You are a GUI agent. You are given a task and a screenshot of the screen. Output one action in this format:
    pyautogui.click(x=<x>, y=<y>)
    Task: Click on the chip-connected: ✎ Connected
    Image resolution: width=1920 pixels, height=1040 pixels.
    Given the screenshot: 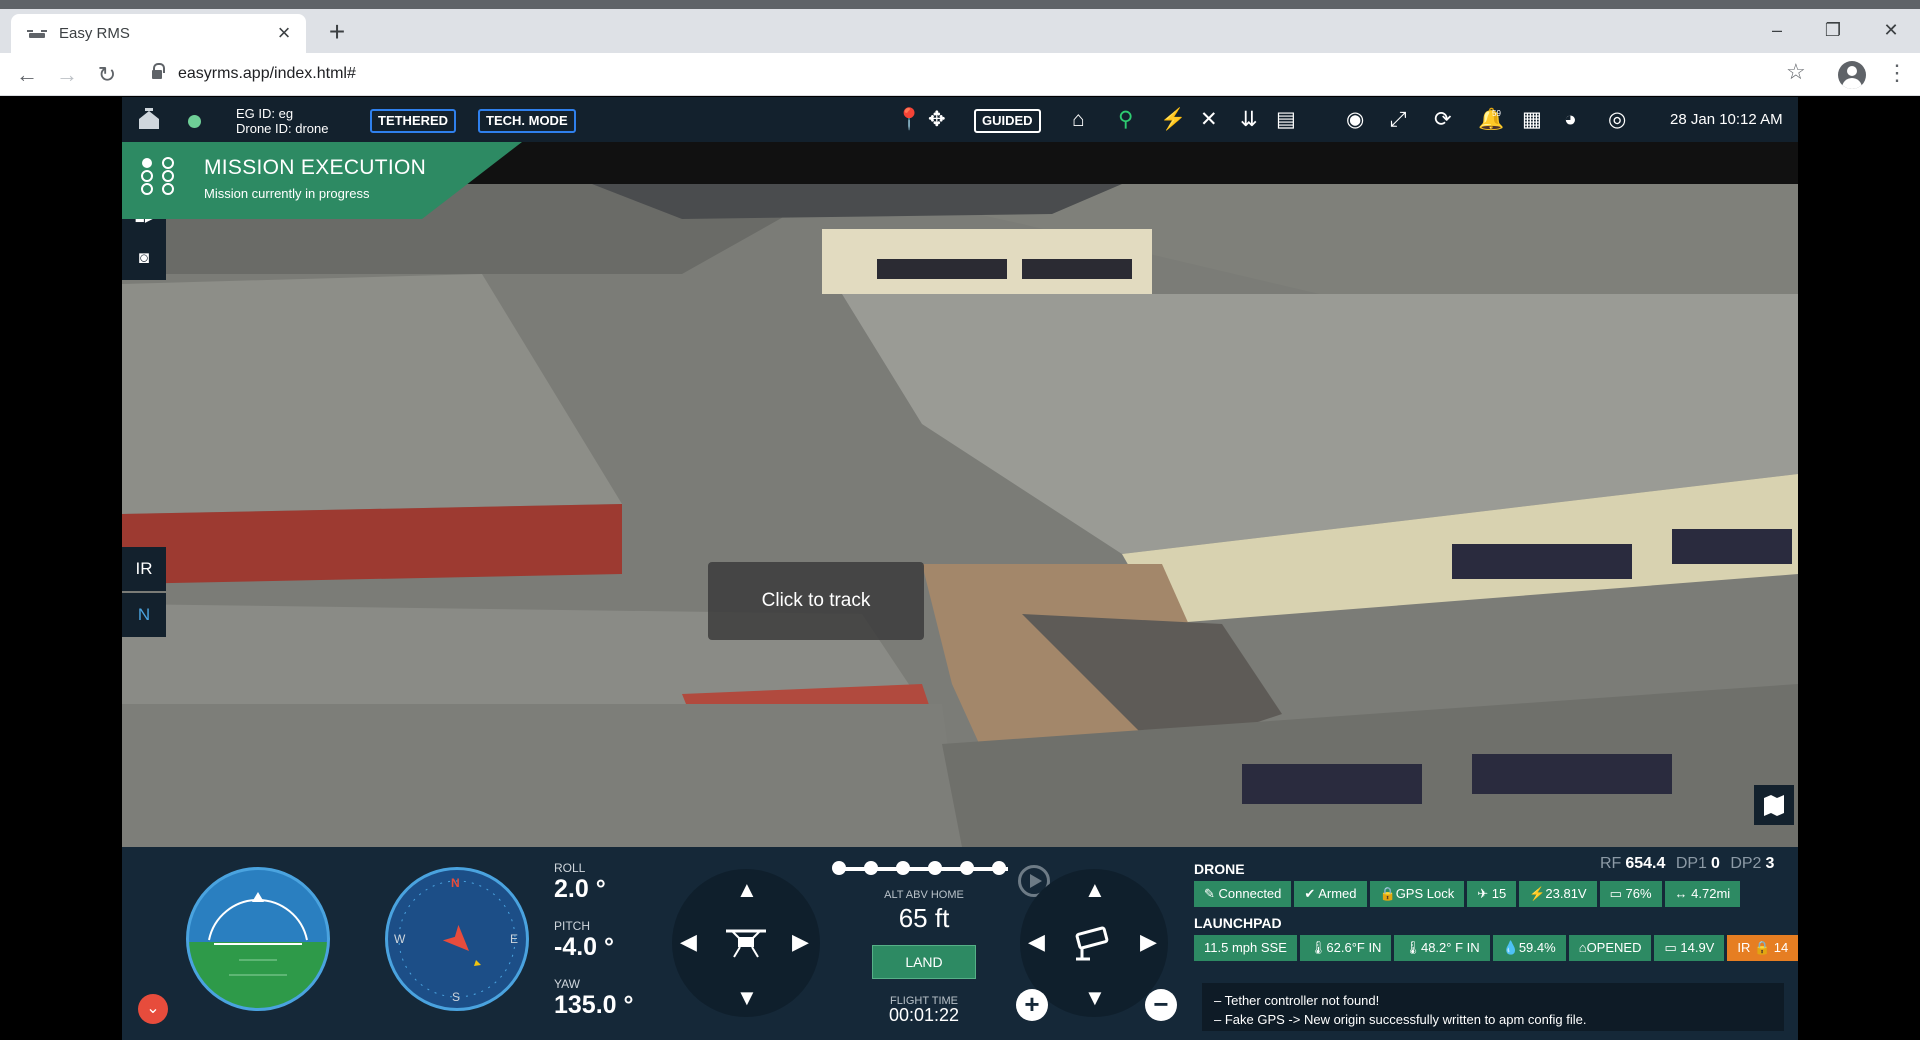 What is the action you would take?
    pyautogui.click(x=1243, y=894)
    